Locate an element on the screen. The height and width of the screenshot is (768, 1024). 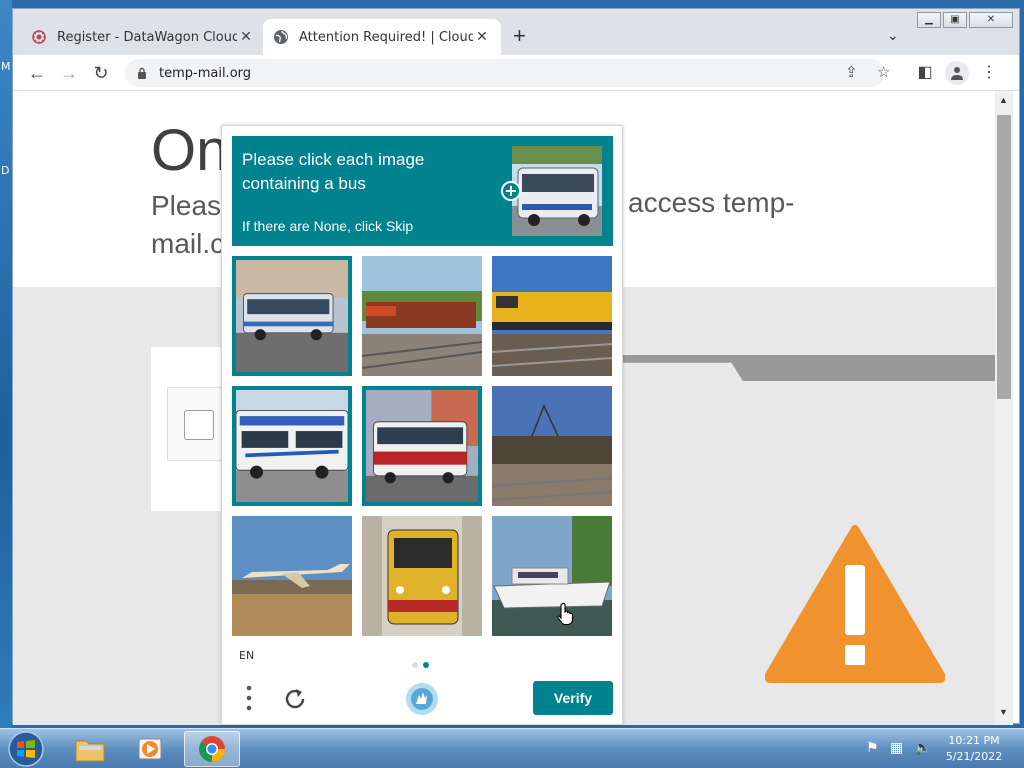
url-text: temp-mail.org is located at coordinates (205, 73).